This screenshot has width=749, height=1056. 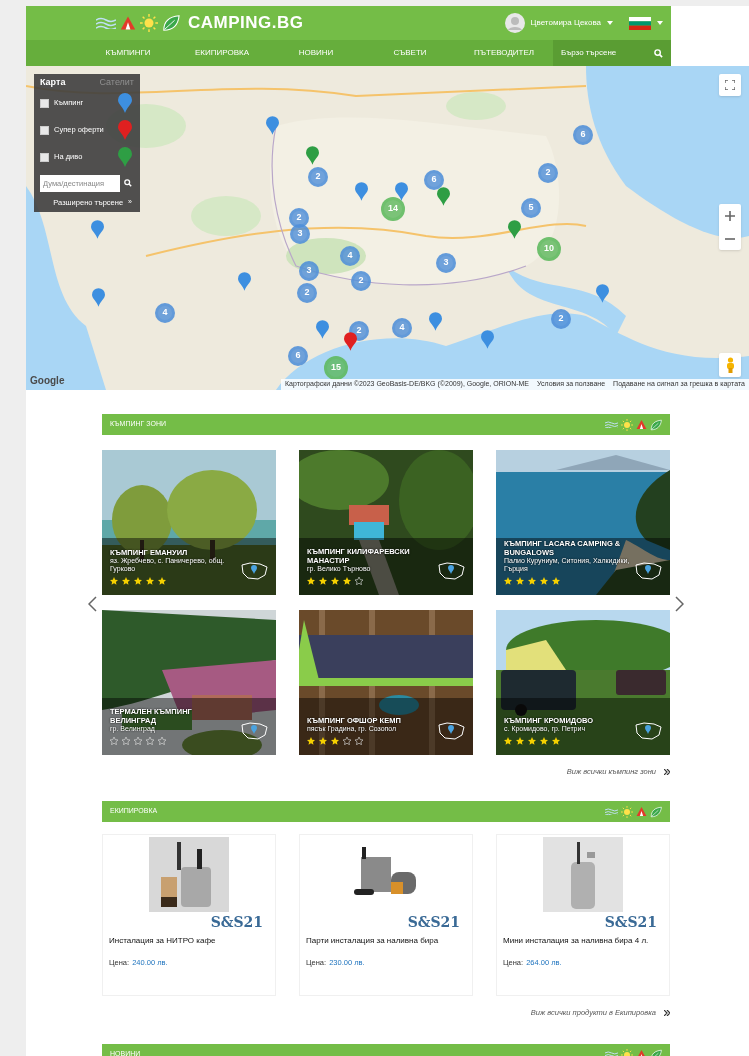 I want to click on user-name: Цветомира Цекова, so click(x=565, y=23).